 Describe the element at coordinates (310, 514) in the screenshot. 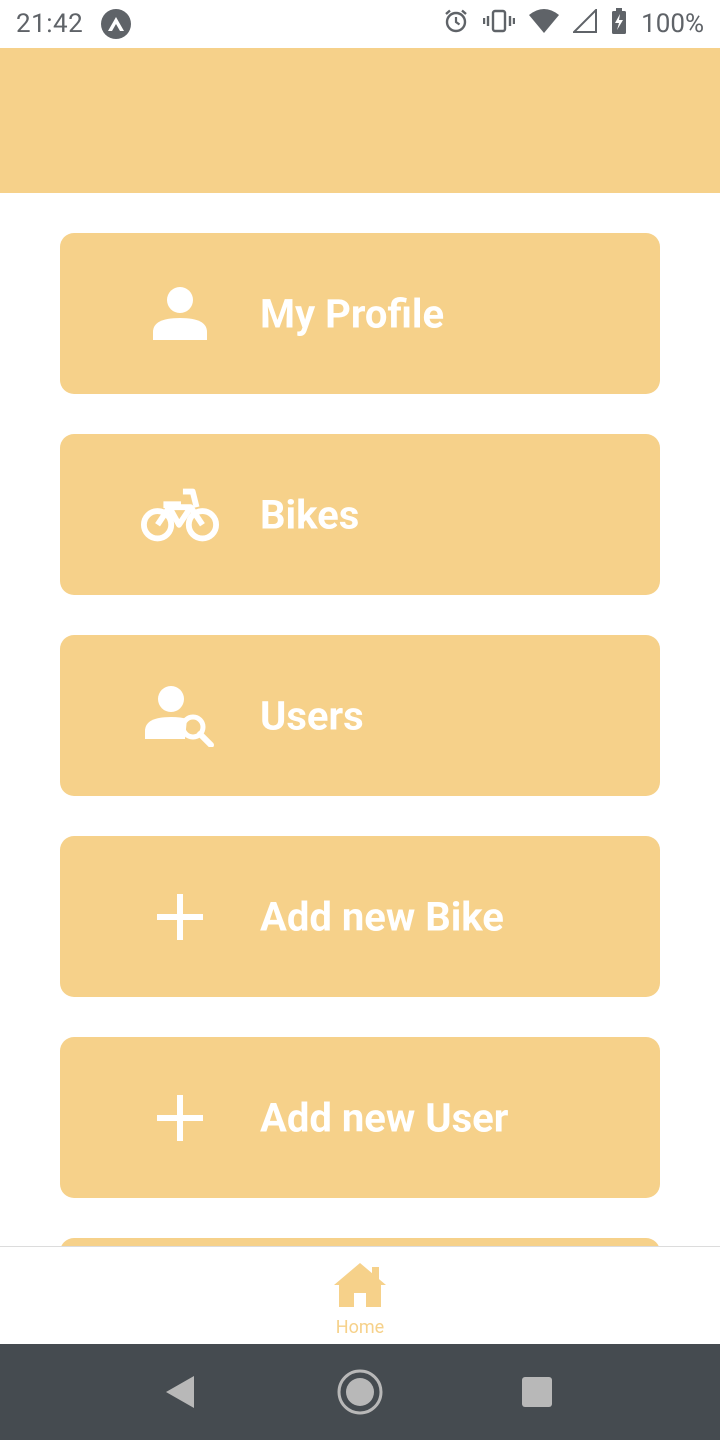

I see `bikes-label: Bikes` at that location.